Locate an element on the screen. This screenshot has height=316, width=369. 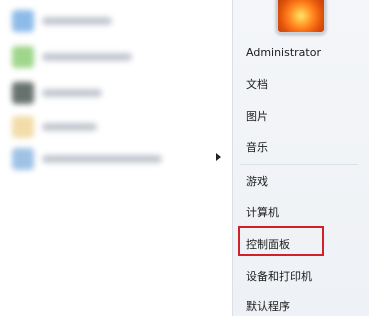
annotation-highlight-box is located at coordinates (281, 241).